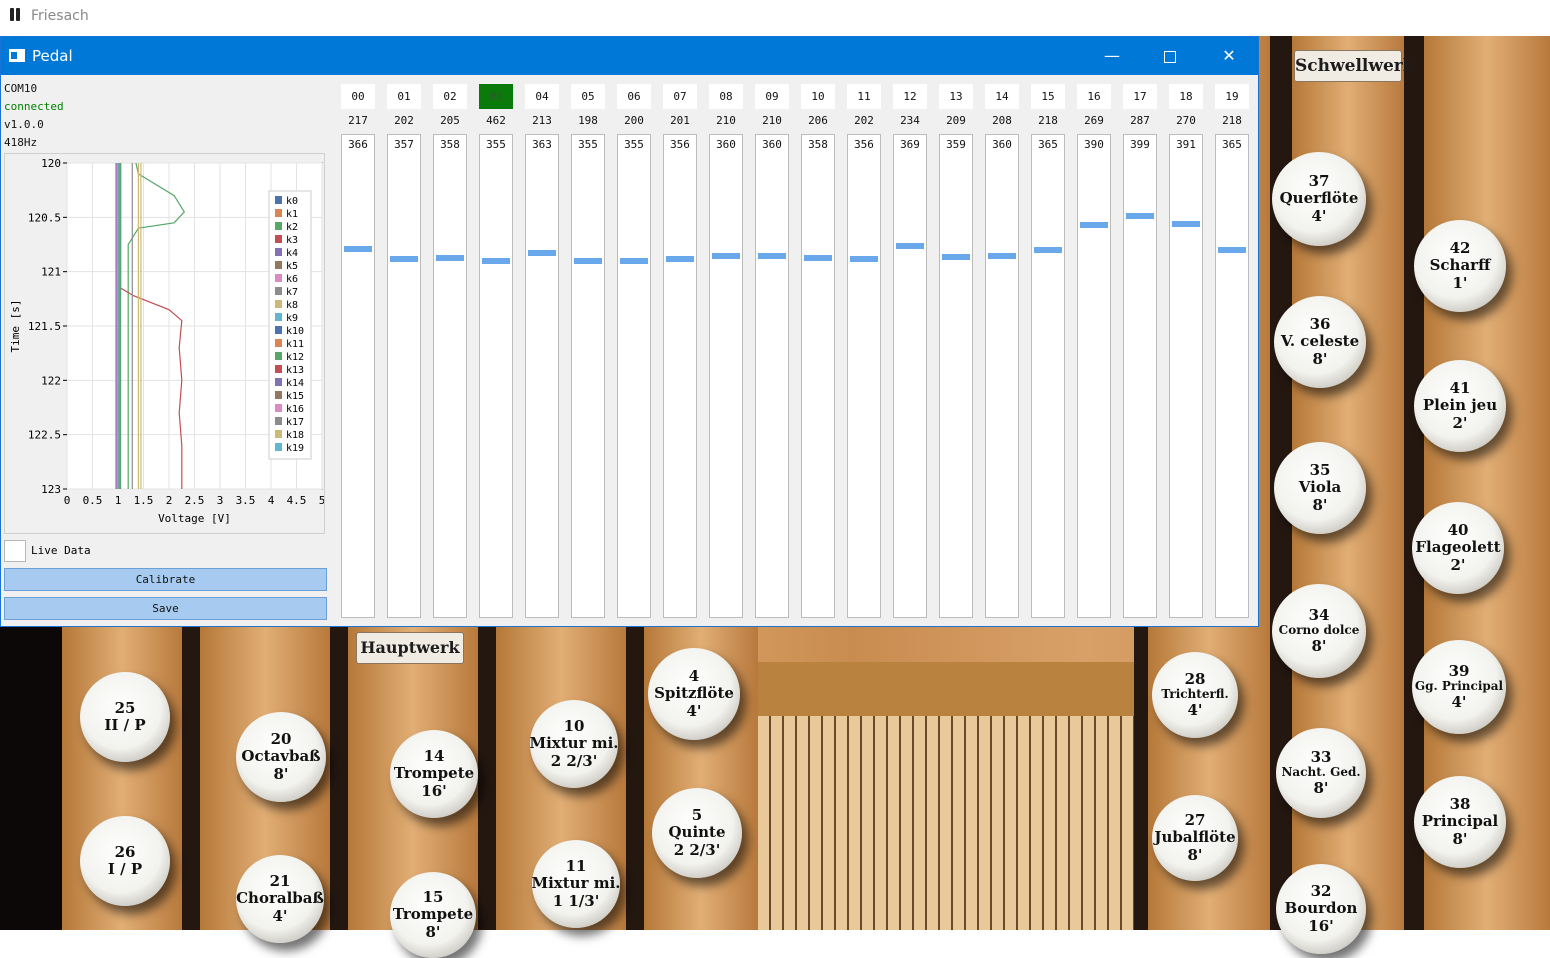  What do you see at coordinates (542, 96) in the screenshot?
I see `channel-number: 04` at bounding box center [542, 96].